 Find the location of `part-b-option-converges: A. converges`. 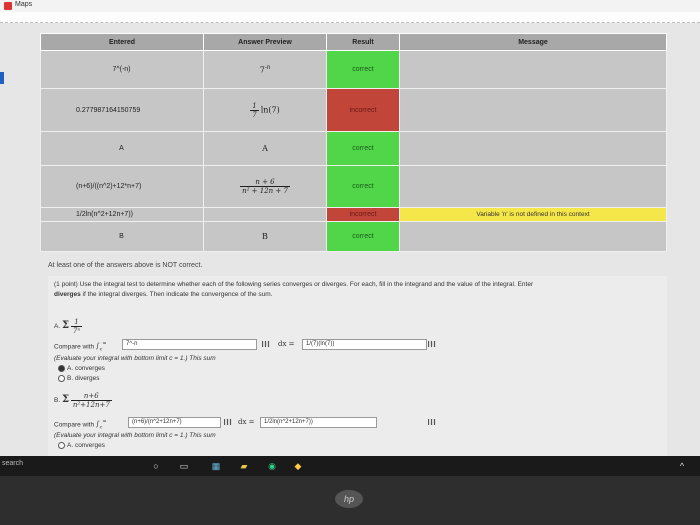

part-b-option-converges: A. converges is located at coordinates (81, 445).